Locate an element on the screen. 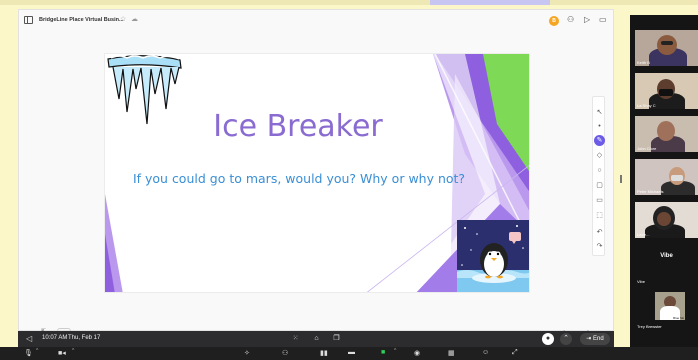  undo-icon: ↶ is located at coordinates (599, 232).